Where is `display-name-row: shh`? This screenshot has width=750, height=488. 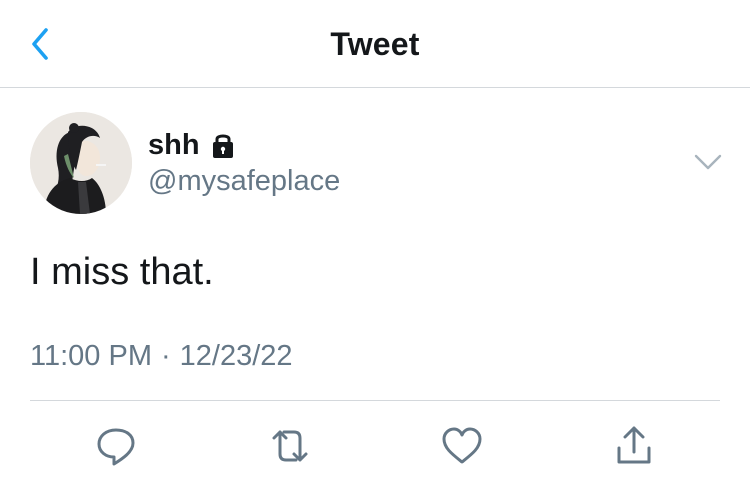 display-name-row: shh is located at coordinates (193, 145).